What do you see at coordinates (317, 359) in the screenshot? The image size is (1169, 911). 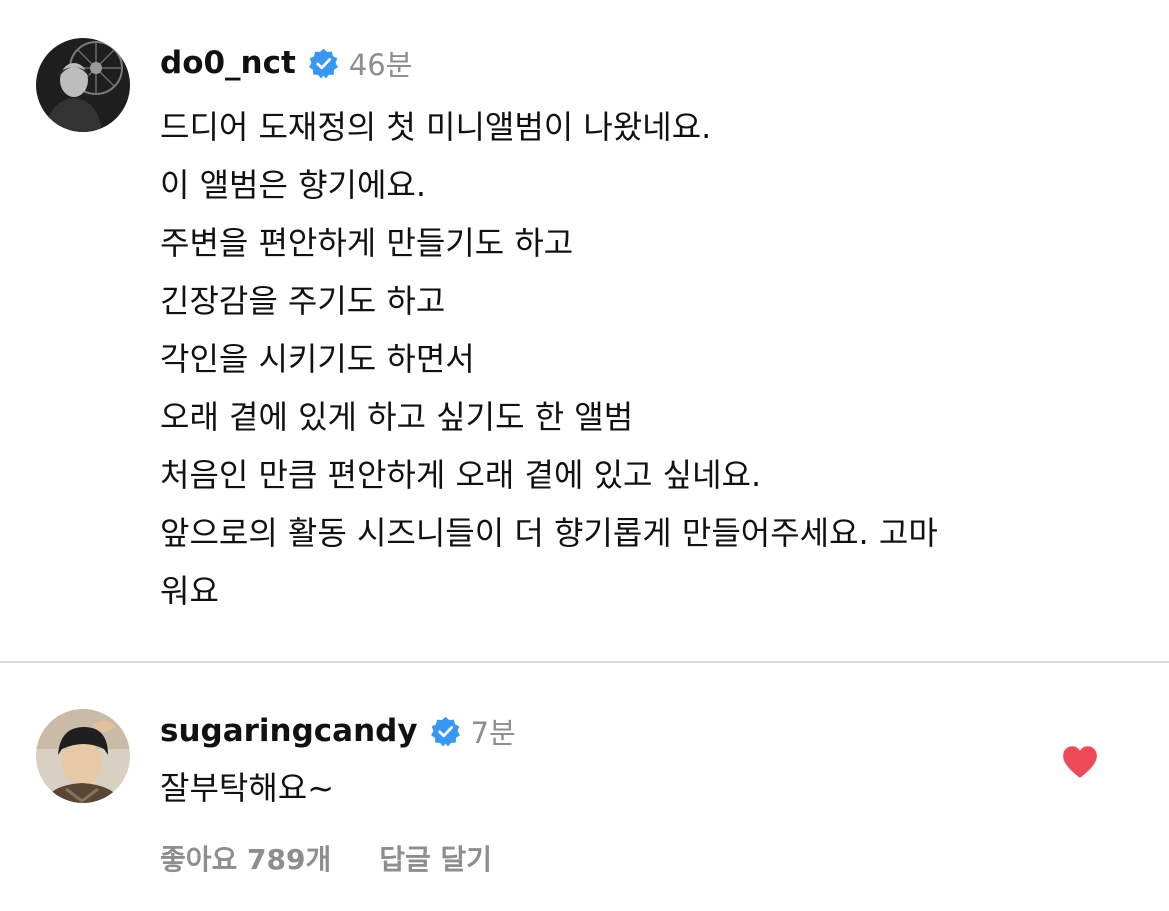 I see `caption-line: 각인을 시키기도 하면서` at bounding box center [317, 359].